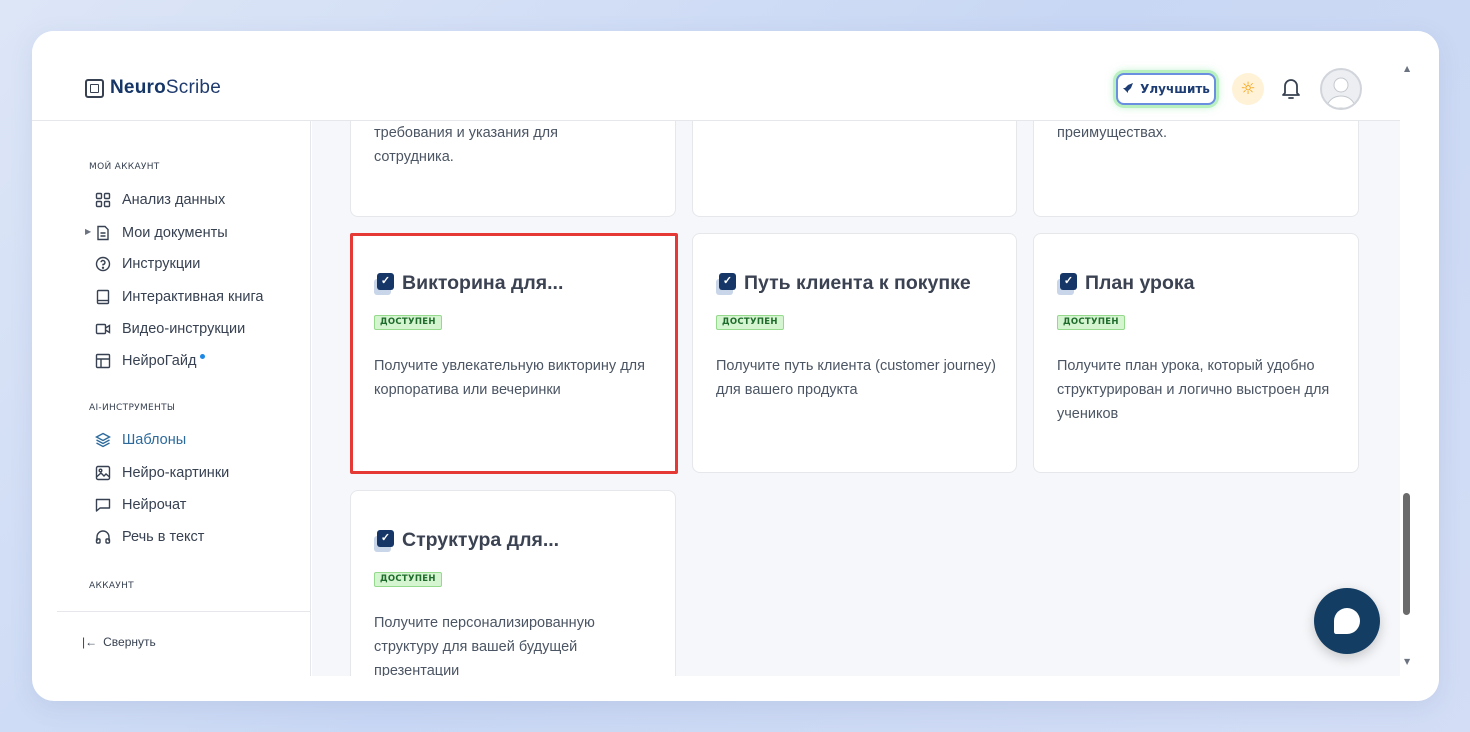  Describe the element at coordinates (129, 642) in the screenshot. I see `collapse-label: Свернуть` at that location.